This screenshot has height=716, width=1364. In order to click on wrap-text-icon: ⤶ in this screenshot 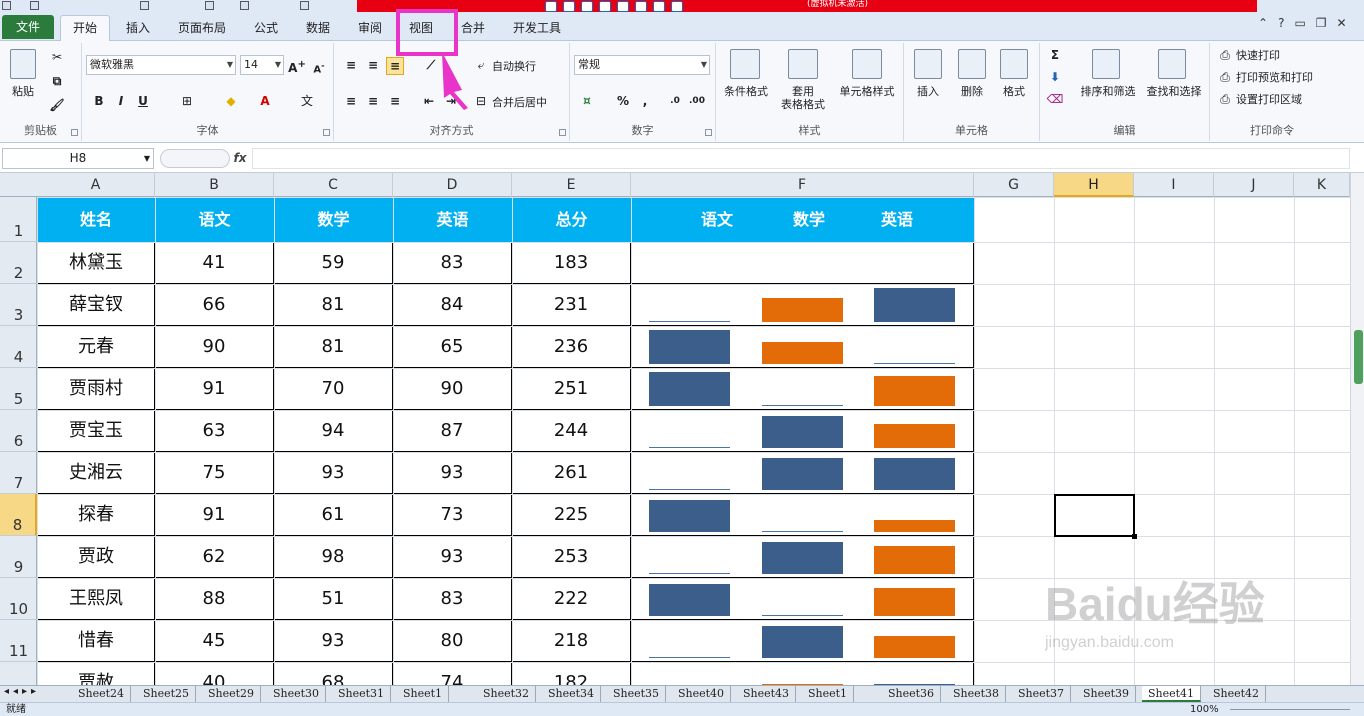, I will do `click(481, 66)`.